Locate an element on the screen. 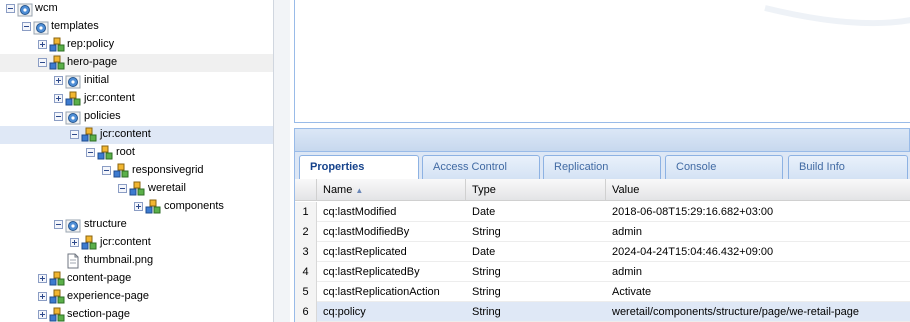 This screenshot has width=910, height=322. column-header-name: Name ▲ is located at coordinates (391, 190).